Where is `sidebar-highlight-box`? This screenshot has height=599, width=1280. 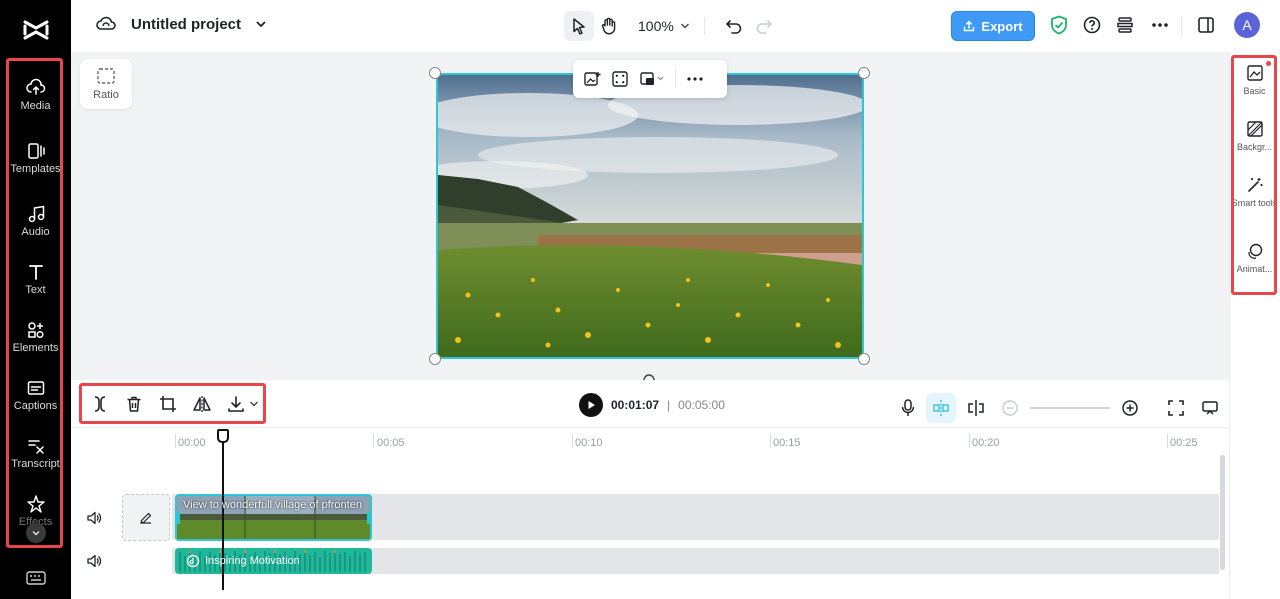
sidebar-highlight-box is located at coordinates (34, 303).